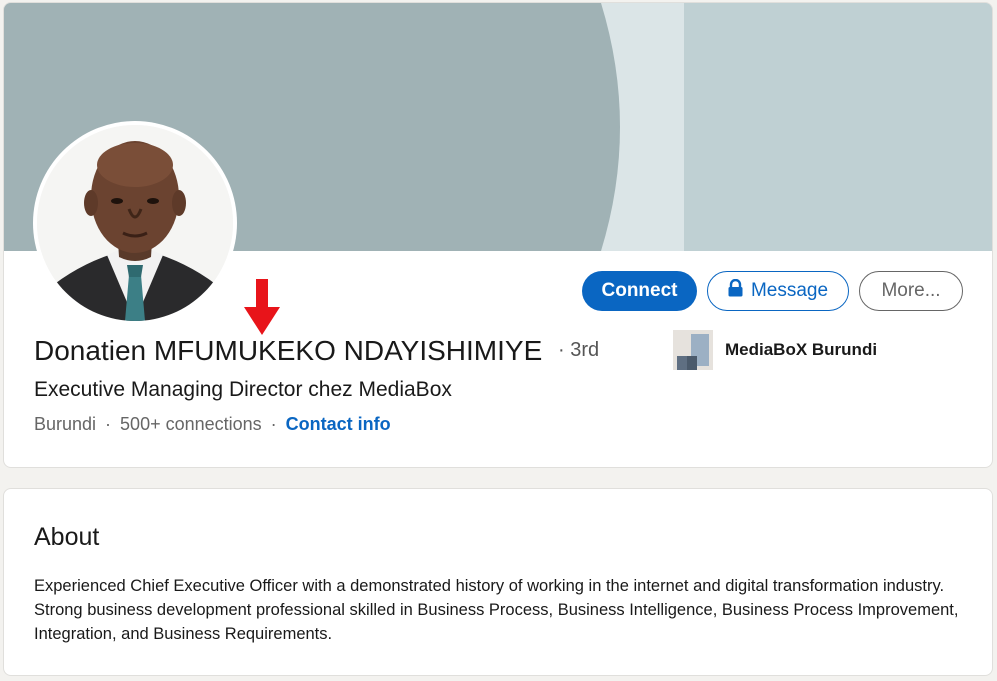 The height and width of the screenshot is (681, 997). I want to click on message-button: Message, so click(778, 291).